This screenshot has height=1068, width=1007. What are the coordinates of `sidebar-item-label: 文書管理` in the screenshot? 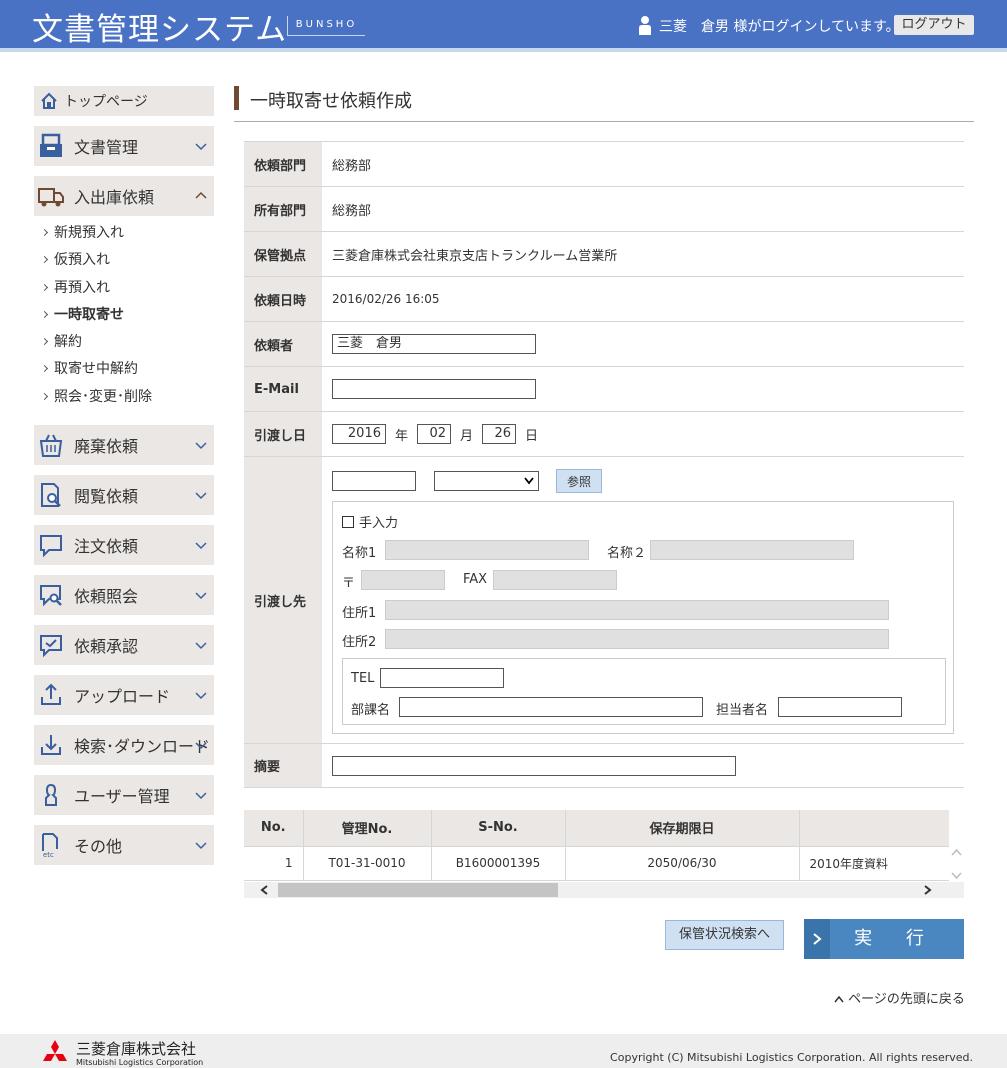 It's located at (106, 147).